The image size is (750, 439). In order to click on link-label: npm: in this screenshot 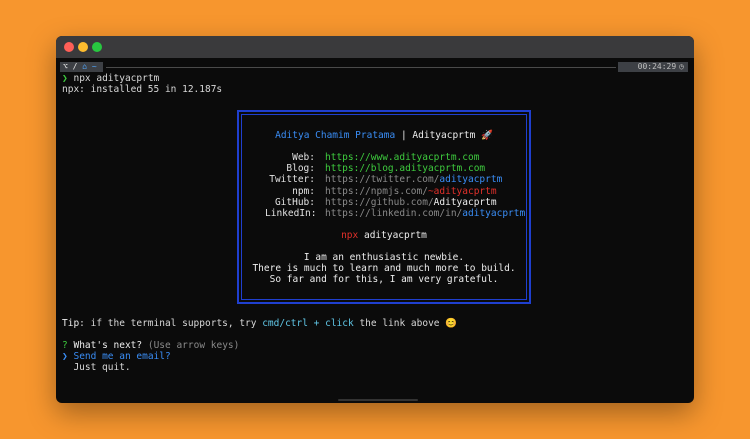, I will do `click(303, 191)`.